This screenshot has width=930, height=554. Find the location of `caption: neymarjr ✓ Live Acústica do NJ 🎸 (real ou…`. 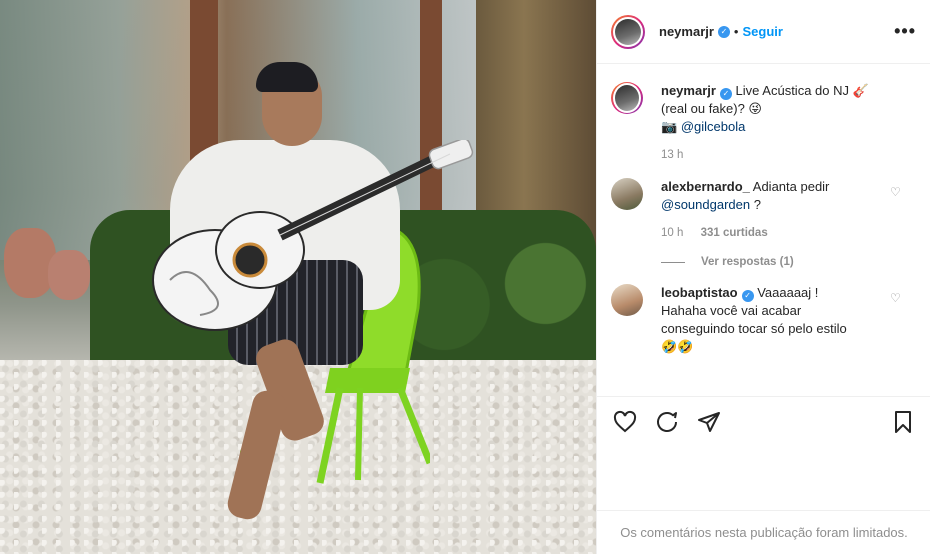

caption: neymarjr ✓ Live Acústica do NJ 🎸 (real ou… is located at coordinates (763, 123).